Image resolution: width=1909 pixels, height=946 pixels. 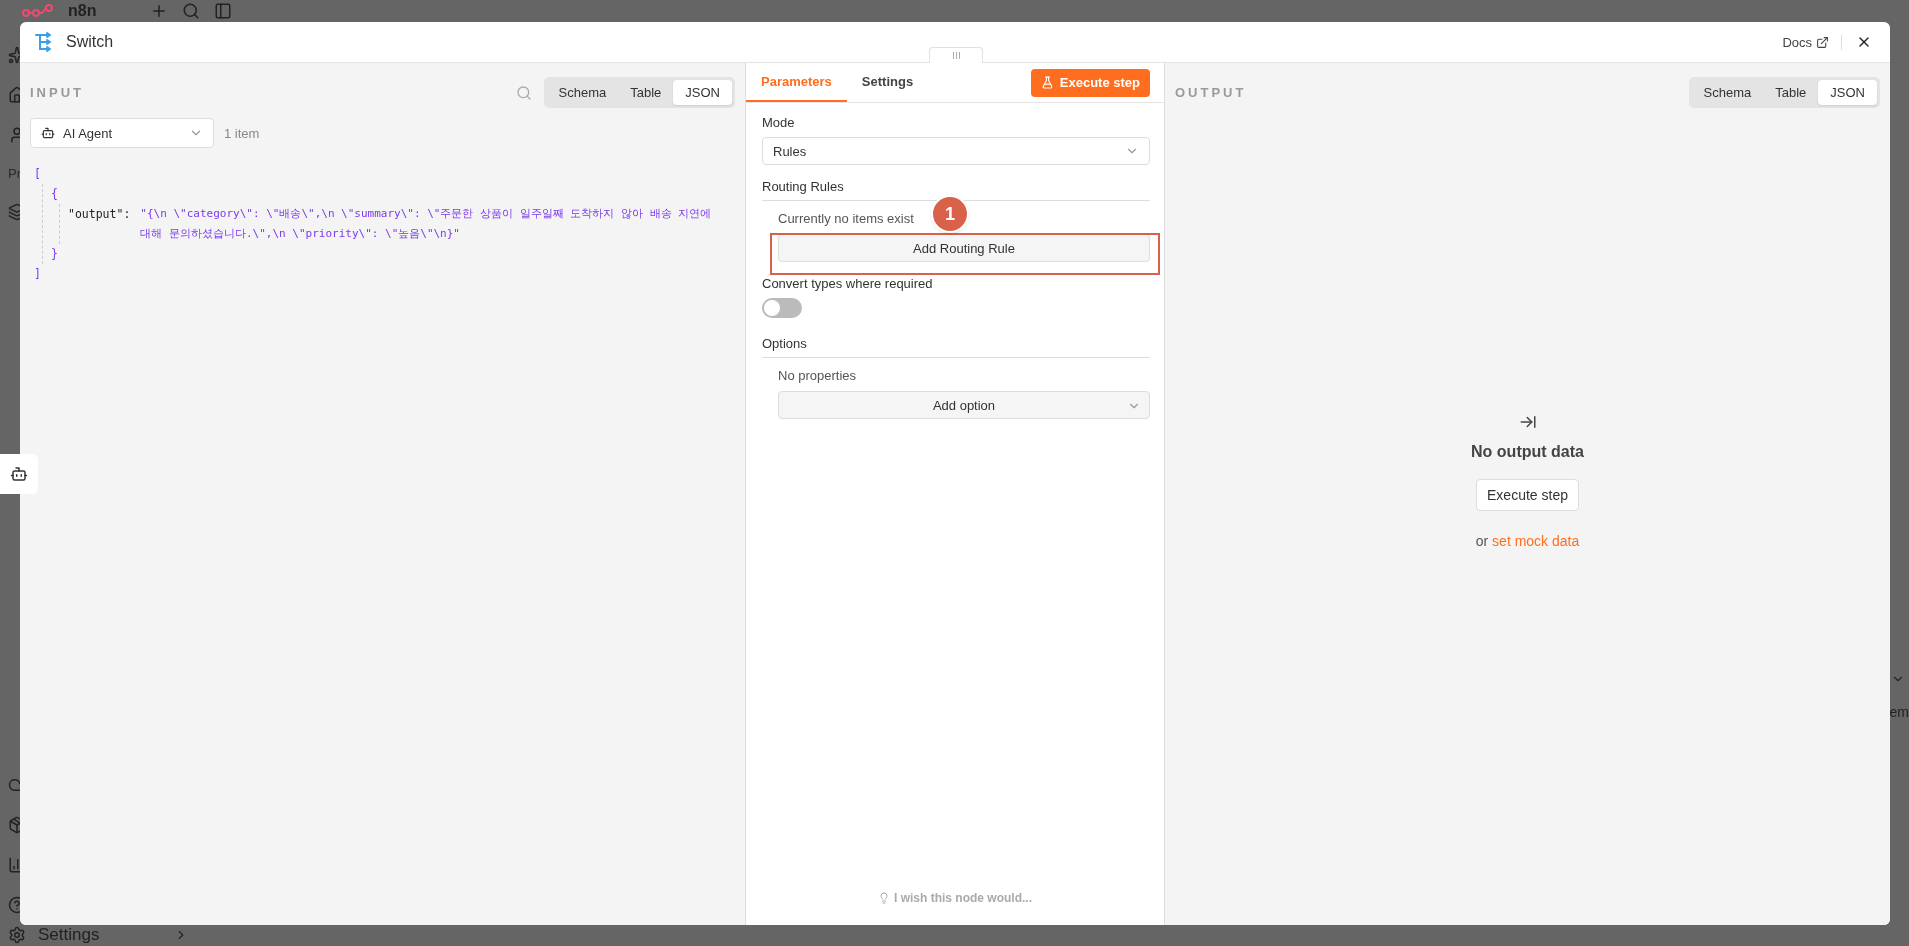 What do you see at coordinates (38, 11) in the screenshot?
I see `logo-icon` at bounding box center [38, 11].